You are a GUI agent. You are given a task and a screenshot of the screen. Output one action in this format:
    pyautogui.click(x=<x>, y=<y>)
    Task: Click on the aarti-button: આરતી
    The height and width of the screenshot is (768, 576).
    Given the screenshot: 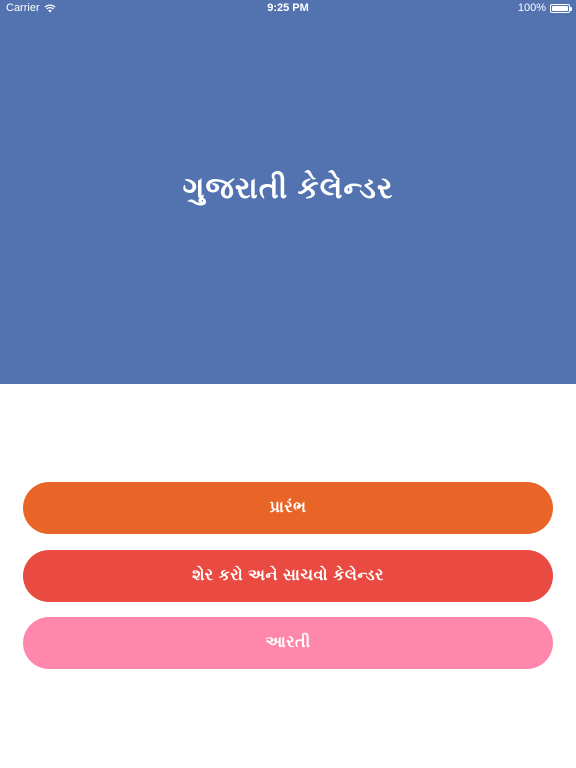 What is the action you would take?
    pyautogui.click(x=288, y=643)
    